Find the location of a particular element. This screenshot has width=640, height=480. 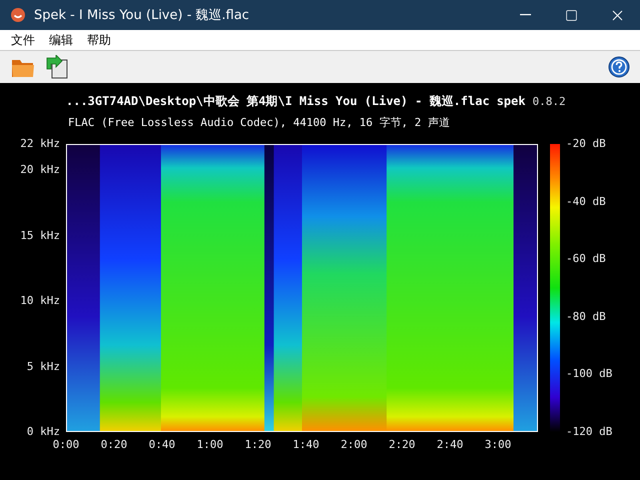

maximize-icon is located at coordinates (571, 15).